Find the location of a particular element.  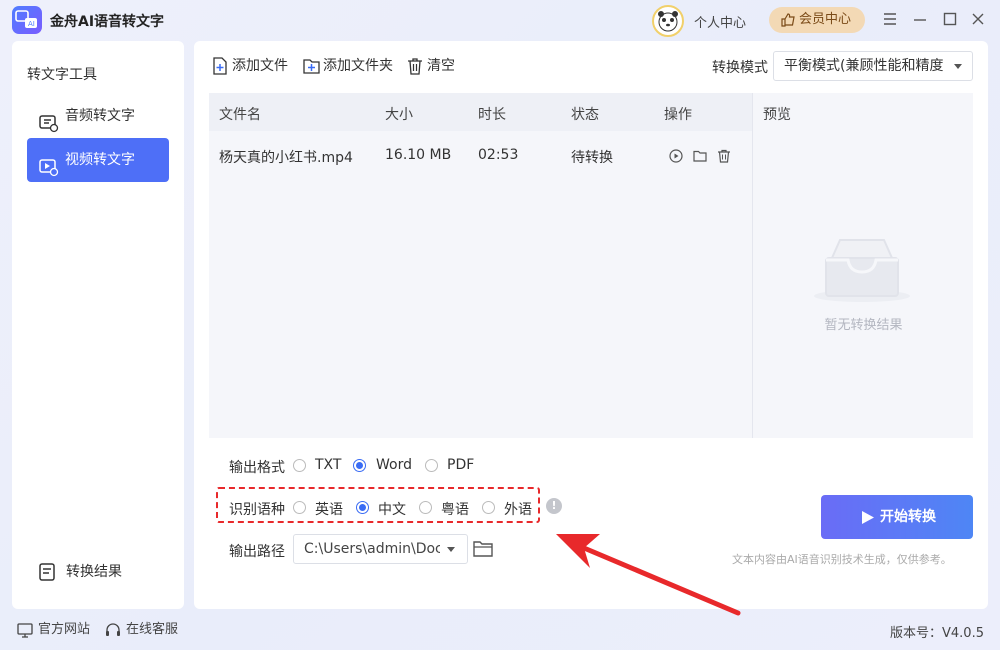

empty-result-text: 暂无转换结果 is located at coordinates (863, 325).